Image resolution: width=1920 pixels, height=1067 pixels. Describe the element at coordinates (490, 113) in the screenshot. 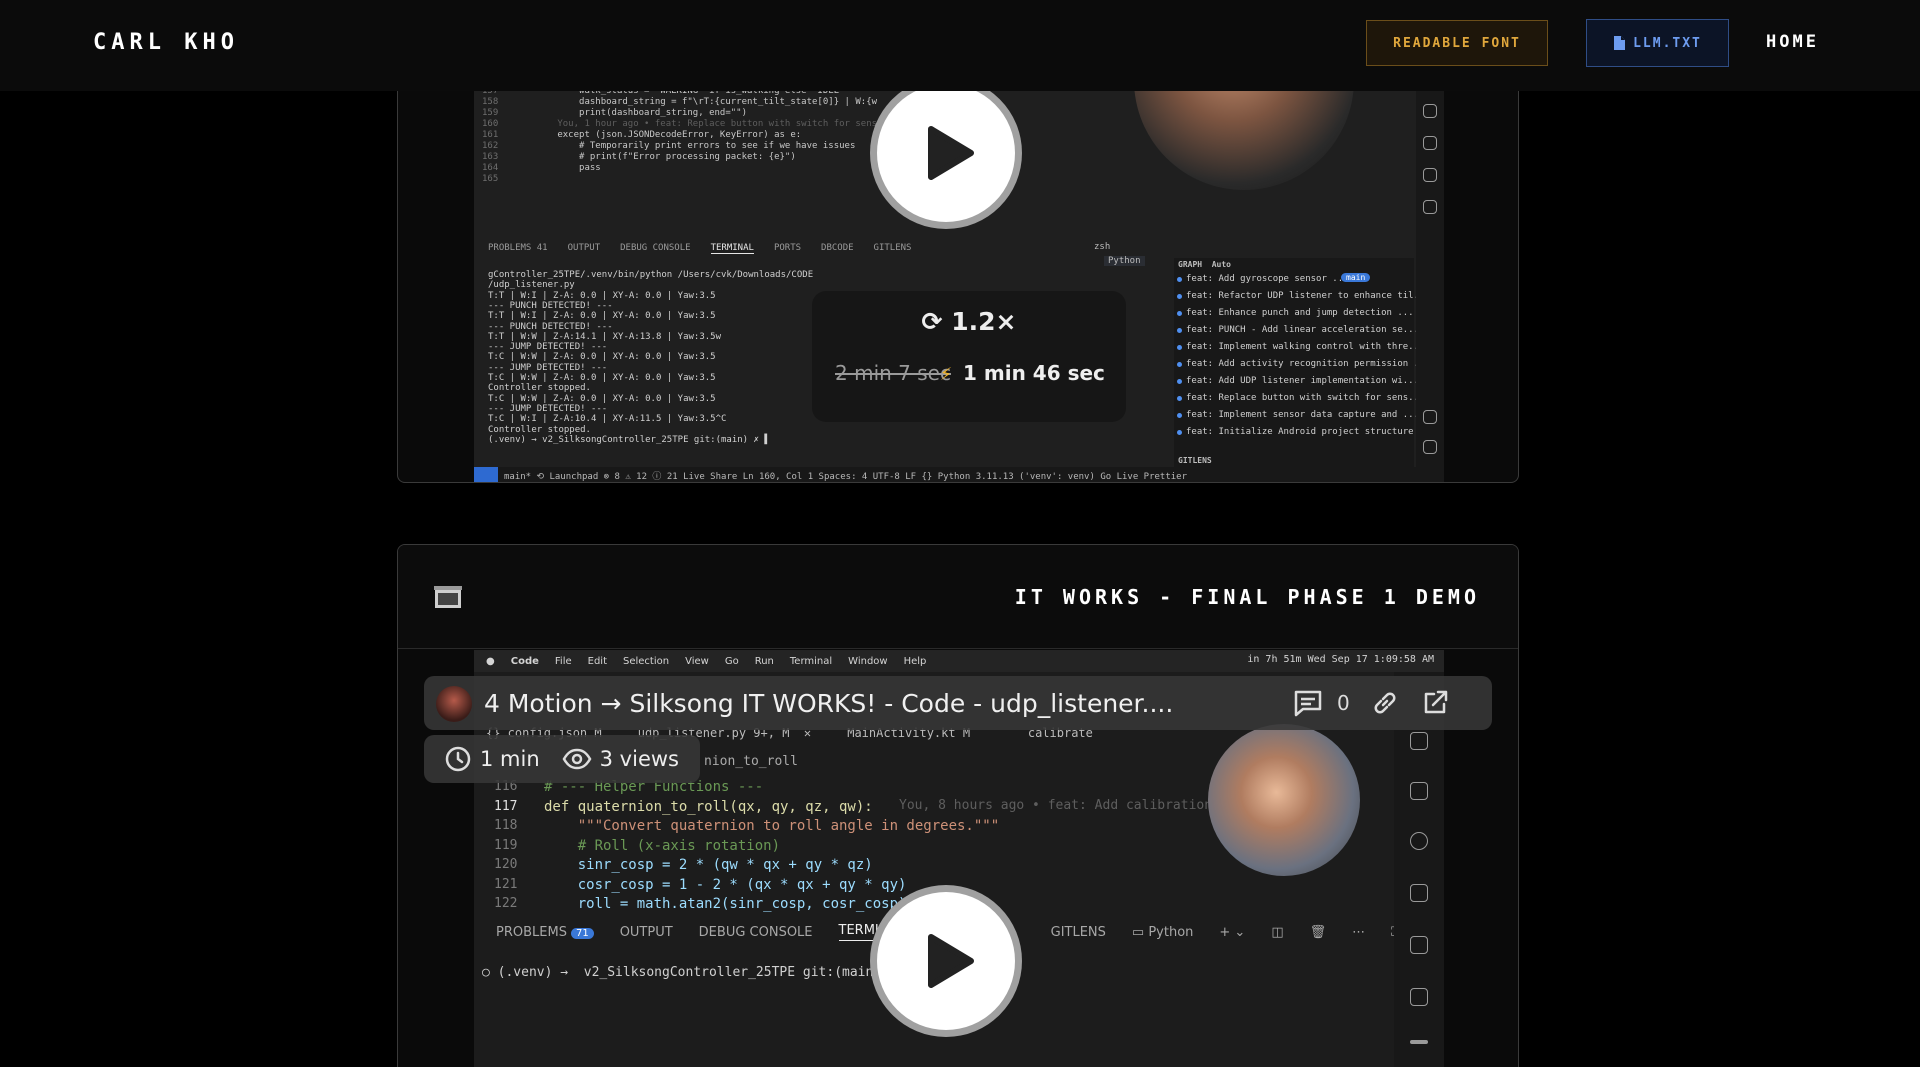

I see `line-number: 159` at that location.